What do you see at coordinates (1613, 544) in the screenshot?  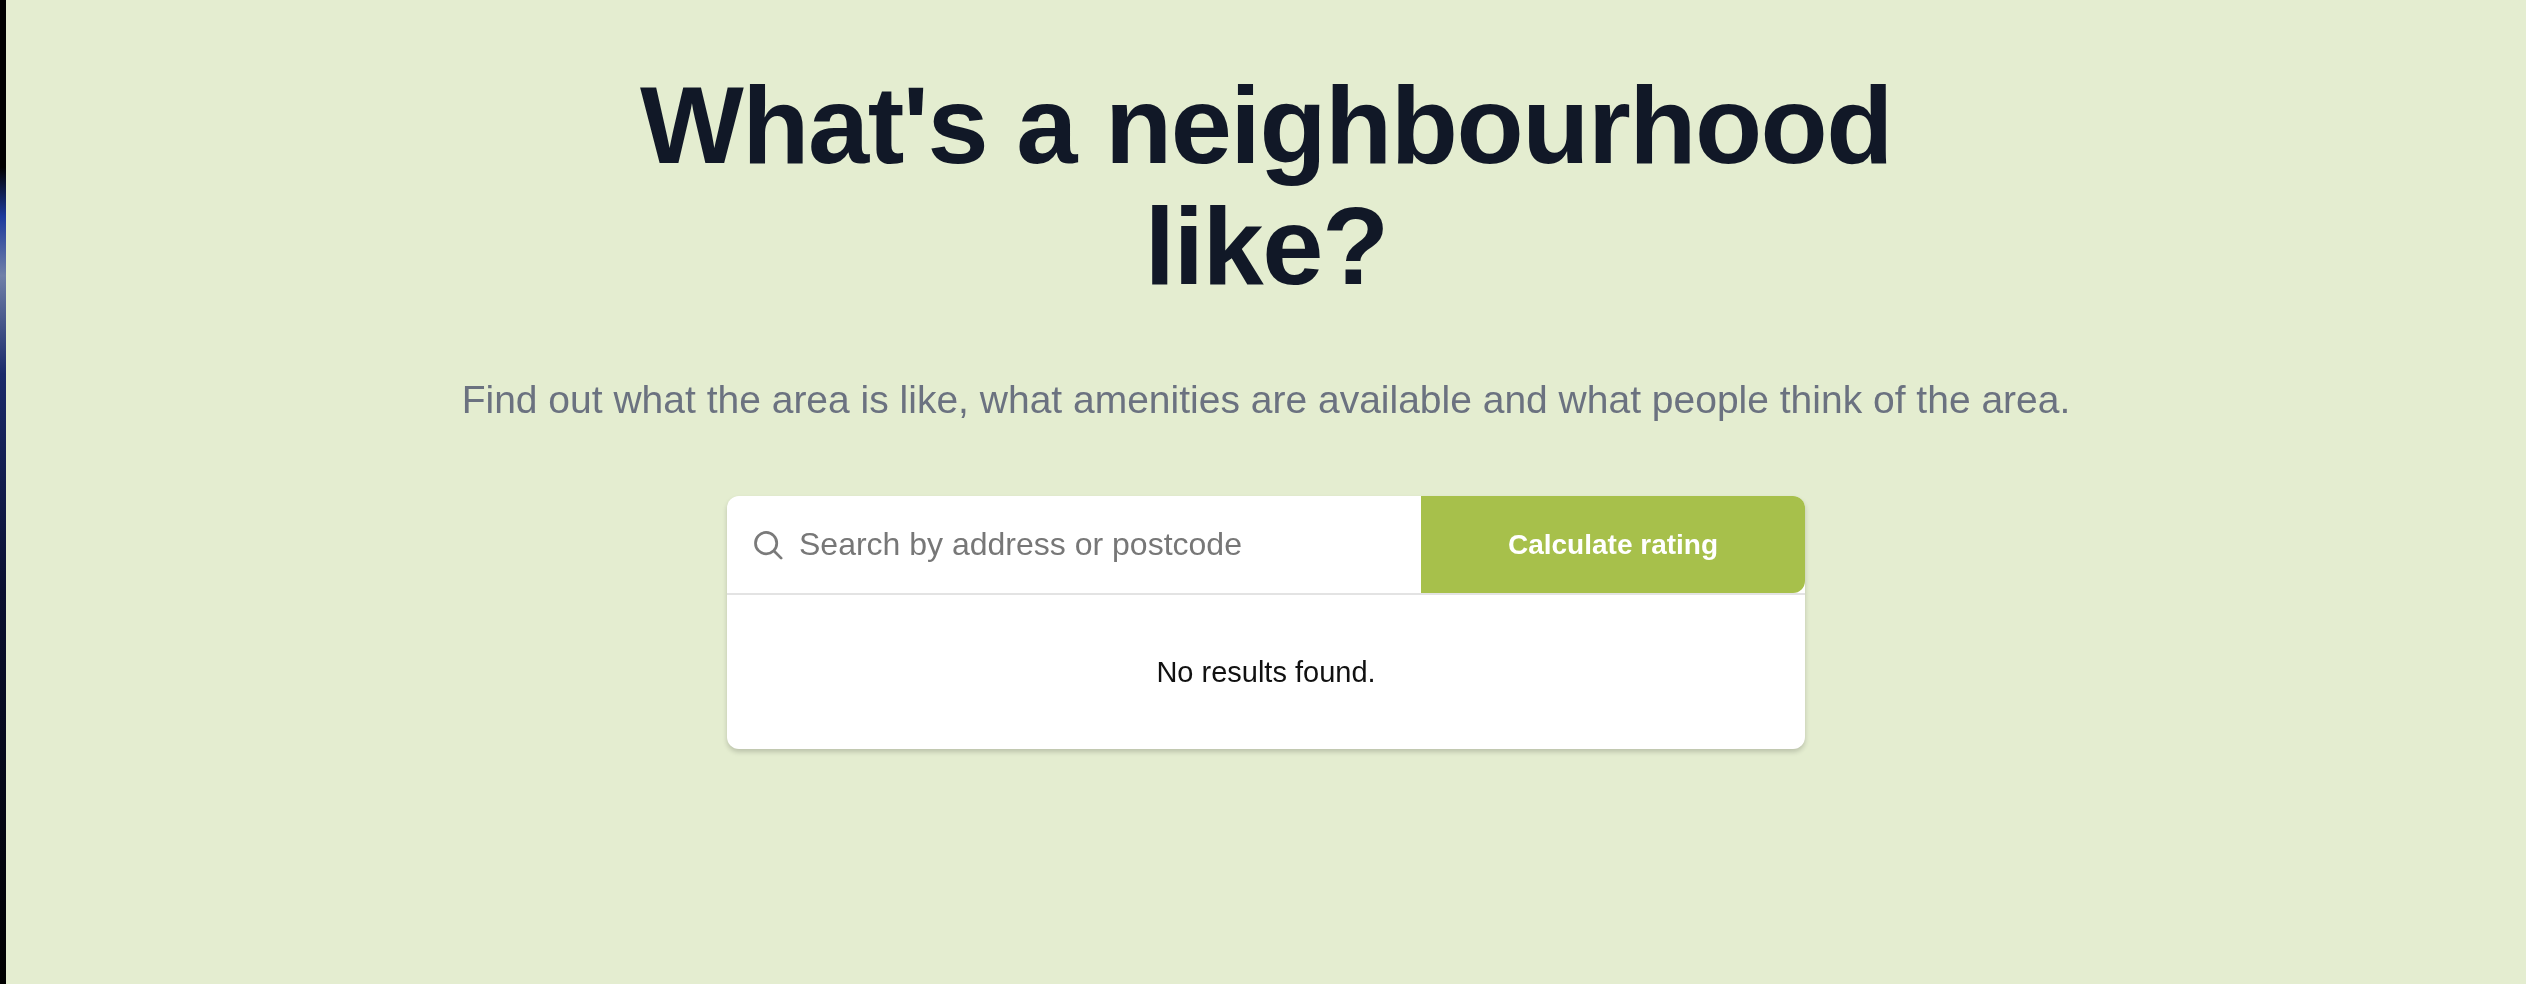 I see `calculate-rating-button: Calculate rating` at bounding box center [1613, 544].